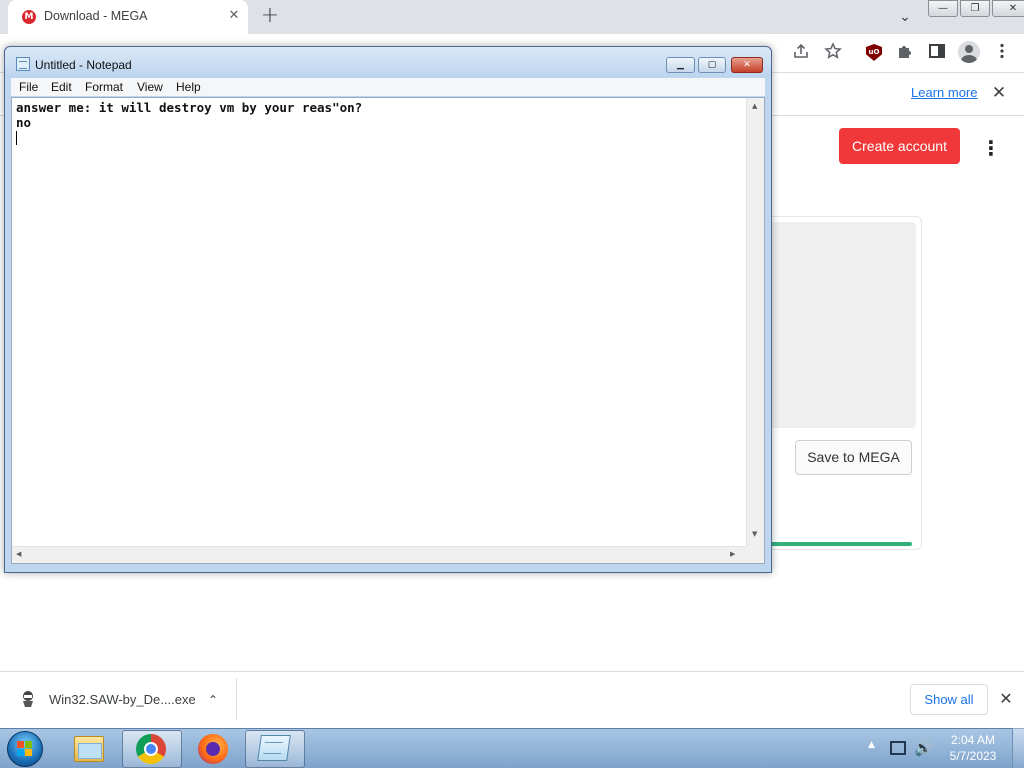 The height and width of the screenshot is (768, 1024). Describe the element at coordinates (712, 65) in the screenshot. I see `notepad-maximize-button: ▢` at that location.